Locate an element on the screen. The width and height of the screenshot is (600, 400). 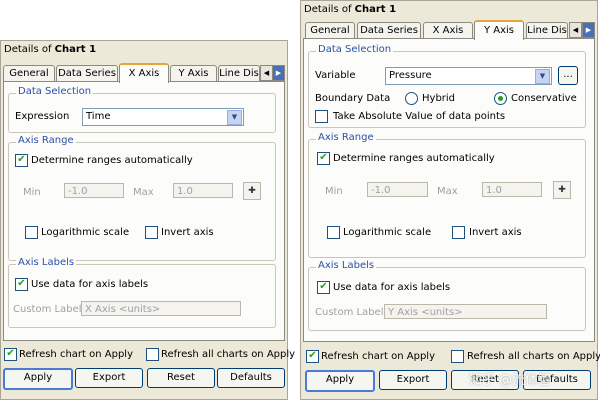
custom-label-input: Y Axis <units> is located at coordinates (465, 311).